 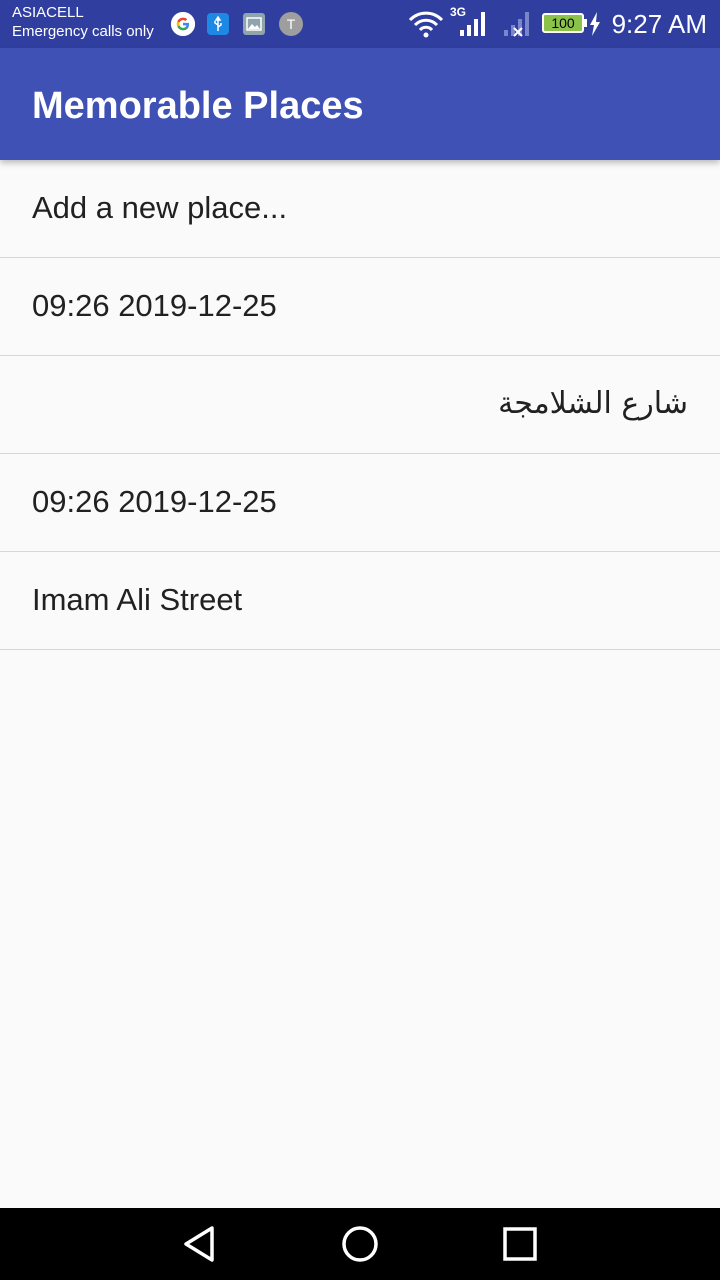 I want to click on list-item-label: شارع الشلامجة, so click(x=593, y=403).